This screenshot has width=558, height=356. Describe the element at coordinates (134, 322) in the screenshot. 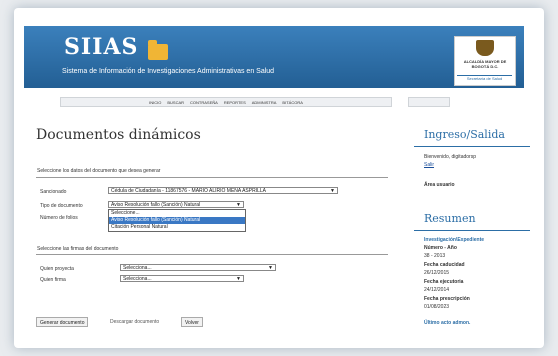

I see `descargar-button: Descargar documento` at that location.